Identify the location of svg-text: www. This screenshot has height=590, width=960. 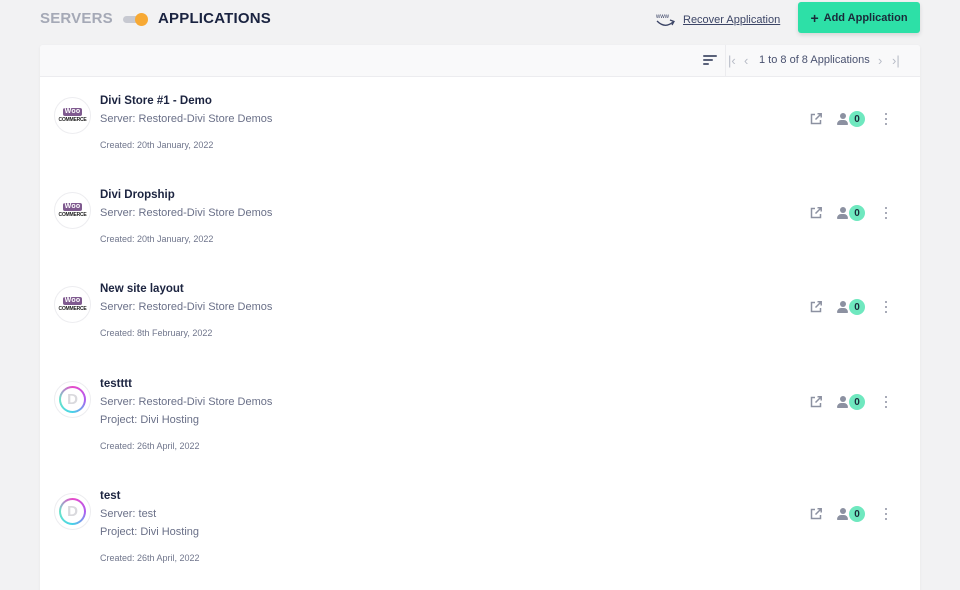
(662, 17).